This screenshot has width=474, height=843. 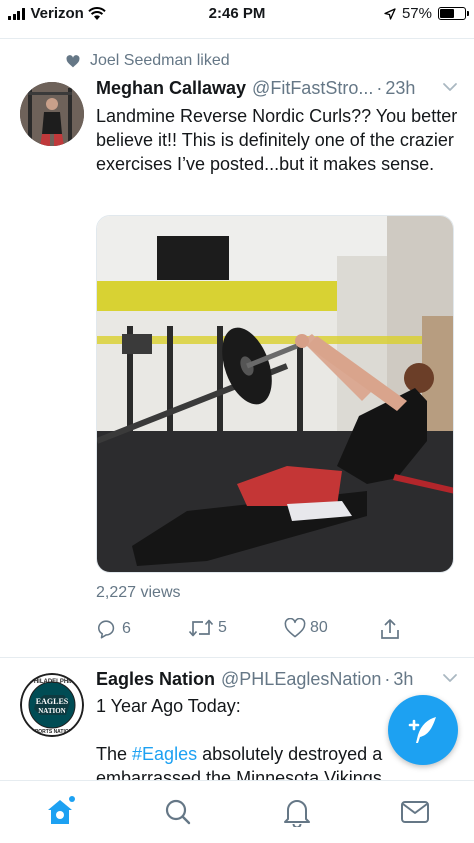 I want to click on battery-icon, so click(x=453, y=13).